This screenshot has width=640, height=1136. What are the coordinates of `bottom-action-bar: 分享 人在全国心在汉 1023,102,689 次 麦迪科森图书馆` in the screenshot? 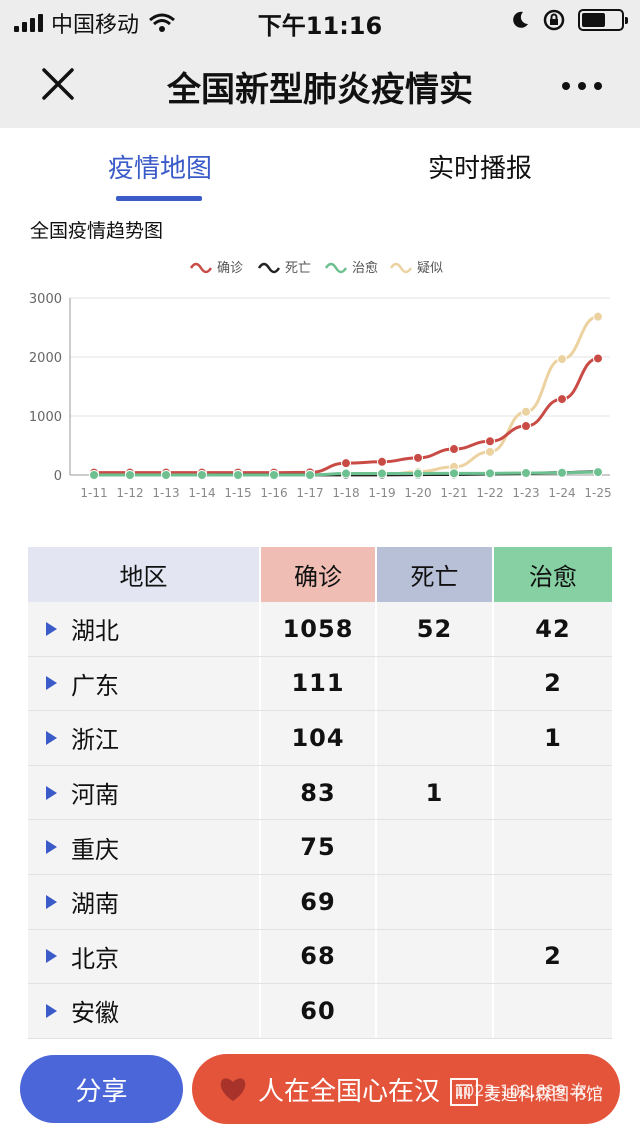 It's located at (320, 1088).